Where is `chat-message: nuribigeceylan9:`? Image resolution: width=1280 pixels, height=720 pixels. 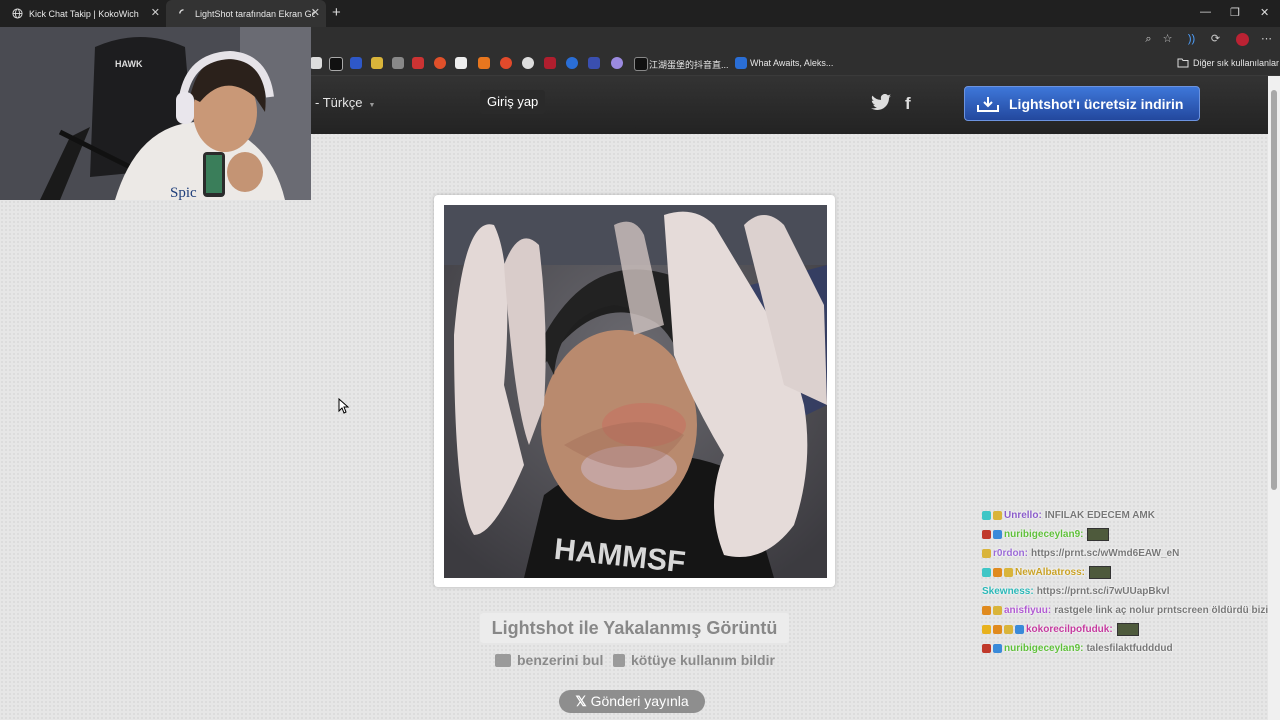
chat-message: nuribigeceylan9: is located at coordinates (1127, 534).